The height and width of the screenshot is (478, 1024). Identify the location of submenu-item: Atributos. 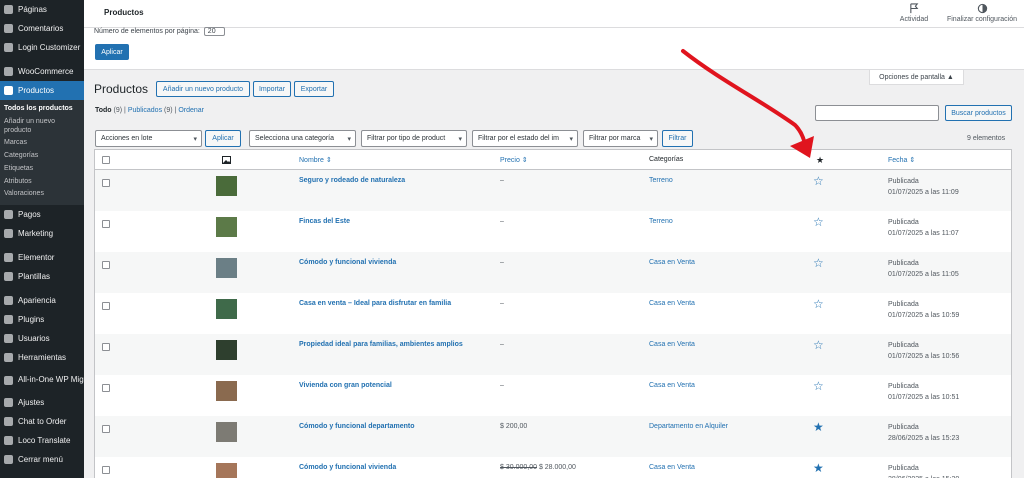
(42, 182).